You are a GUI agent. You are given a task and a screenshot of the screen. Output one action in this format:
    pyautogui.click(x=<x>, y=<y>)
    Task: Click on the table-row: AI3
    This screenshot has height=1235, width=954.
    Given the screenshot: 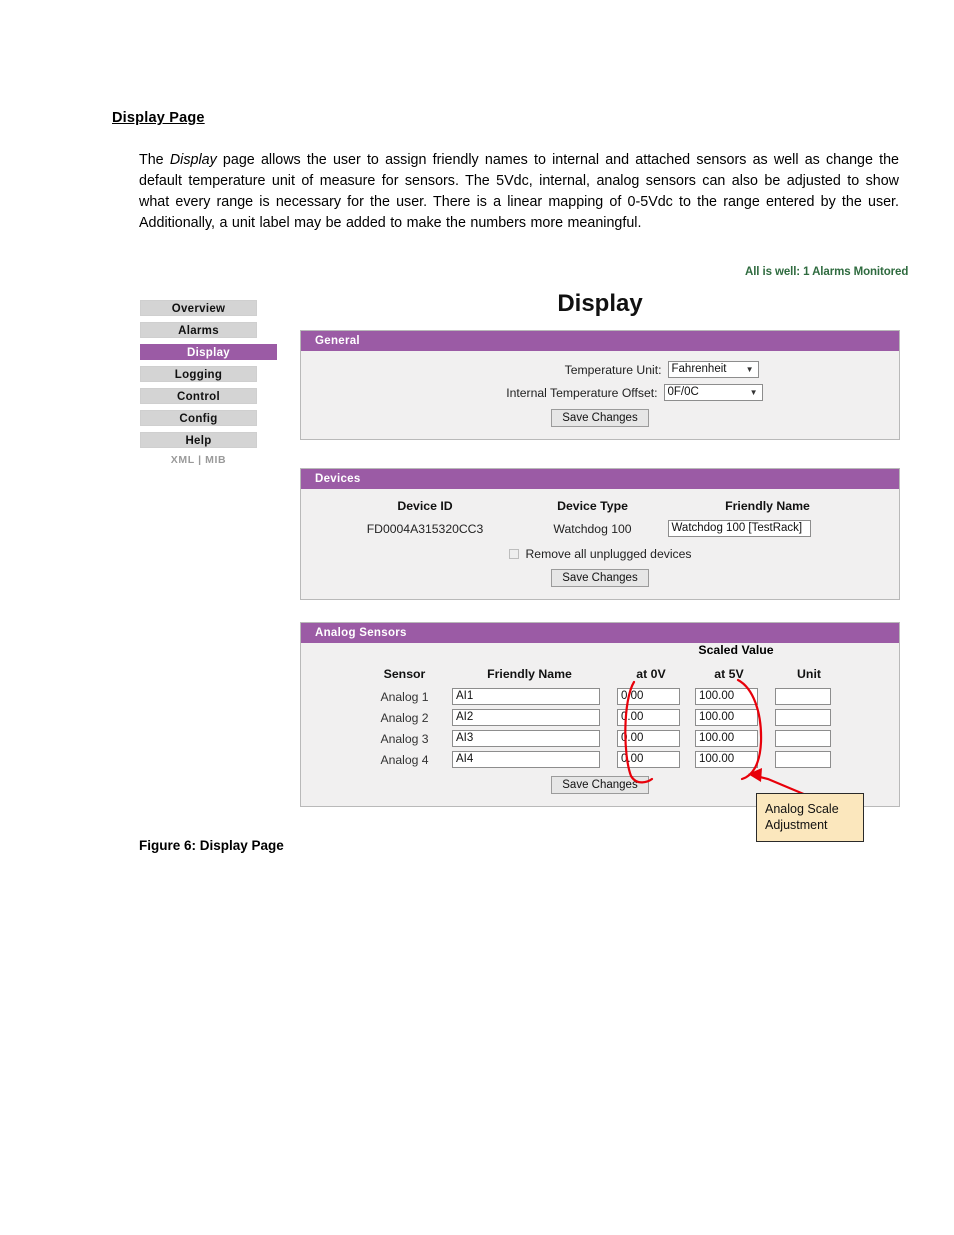 What is the action you would take?
    pyautogui.click(x=529, y=738)
    